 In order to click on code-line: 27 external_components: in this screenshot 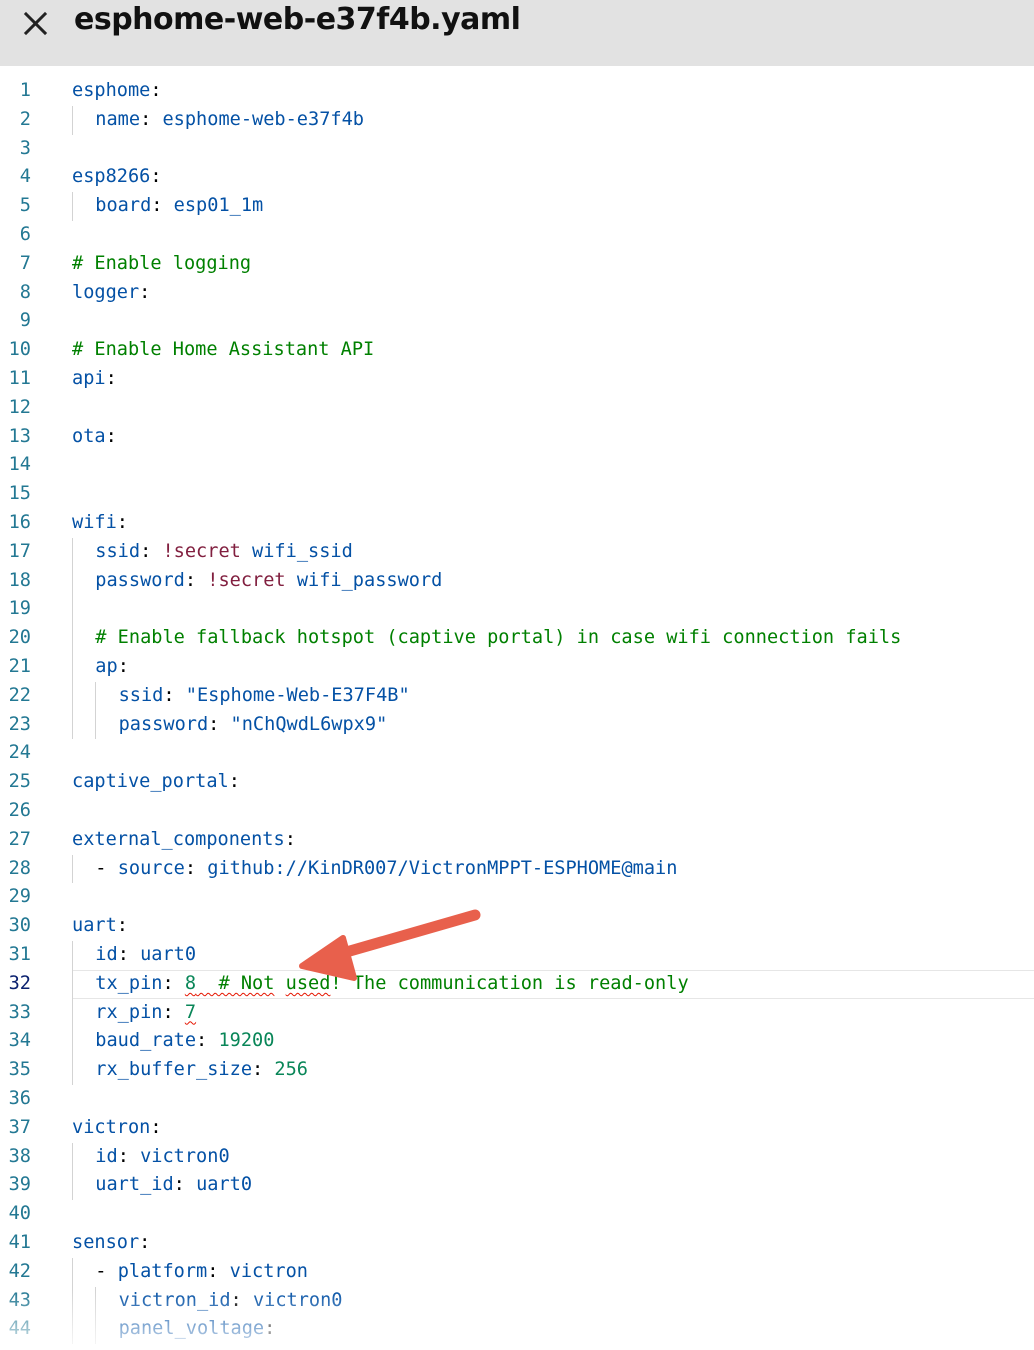, I will do `click(517, 840)`.